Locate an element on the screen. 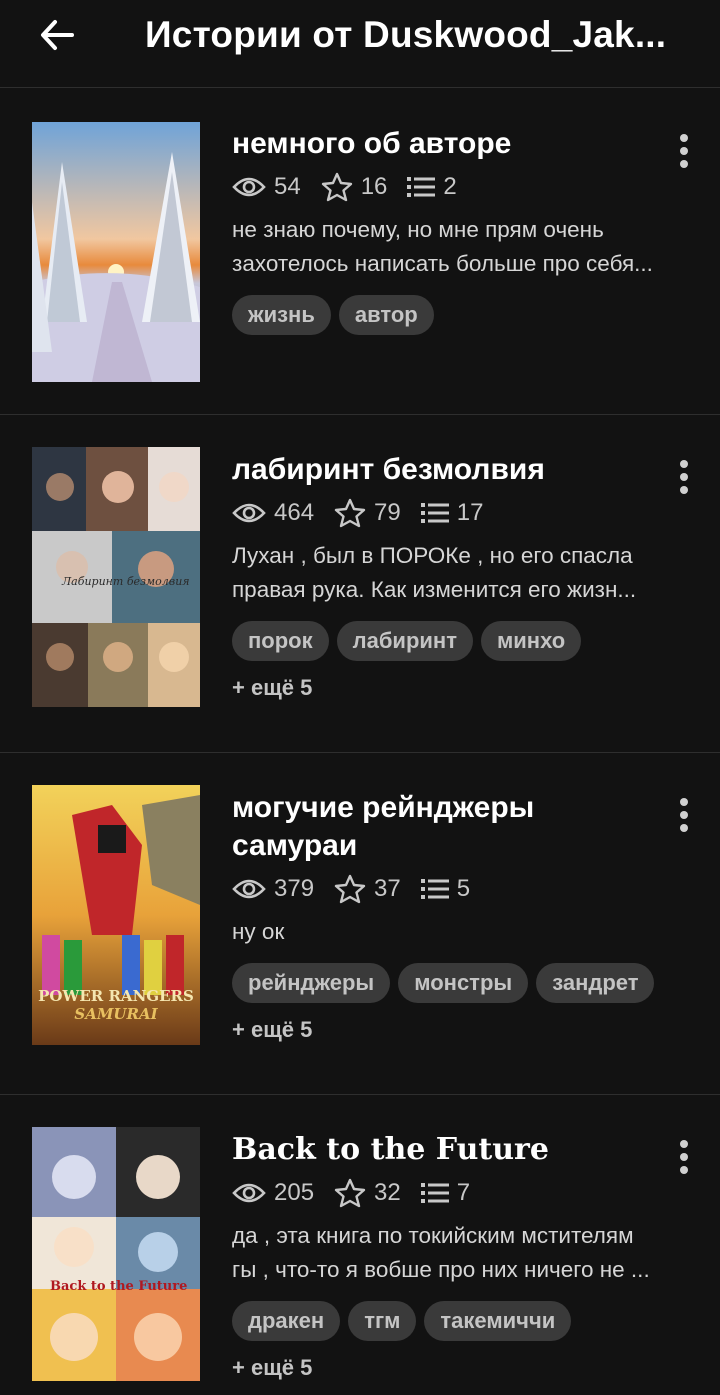  description-line: ну ок is located at coordinates (258, 931).